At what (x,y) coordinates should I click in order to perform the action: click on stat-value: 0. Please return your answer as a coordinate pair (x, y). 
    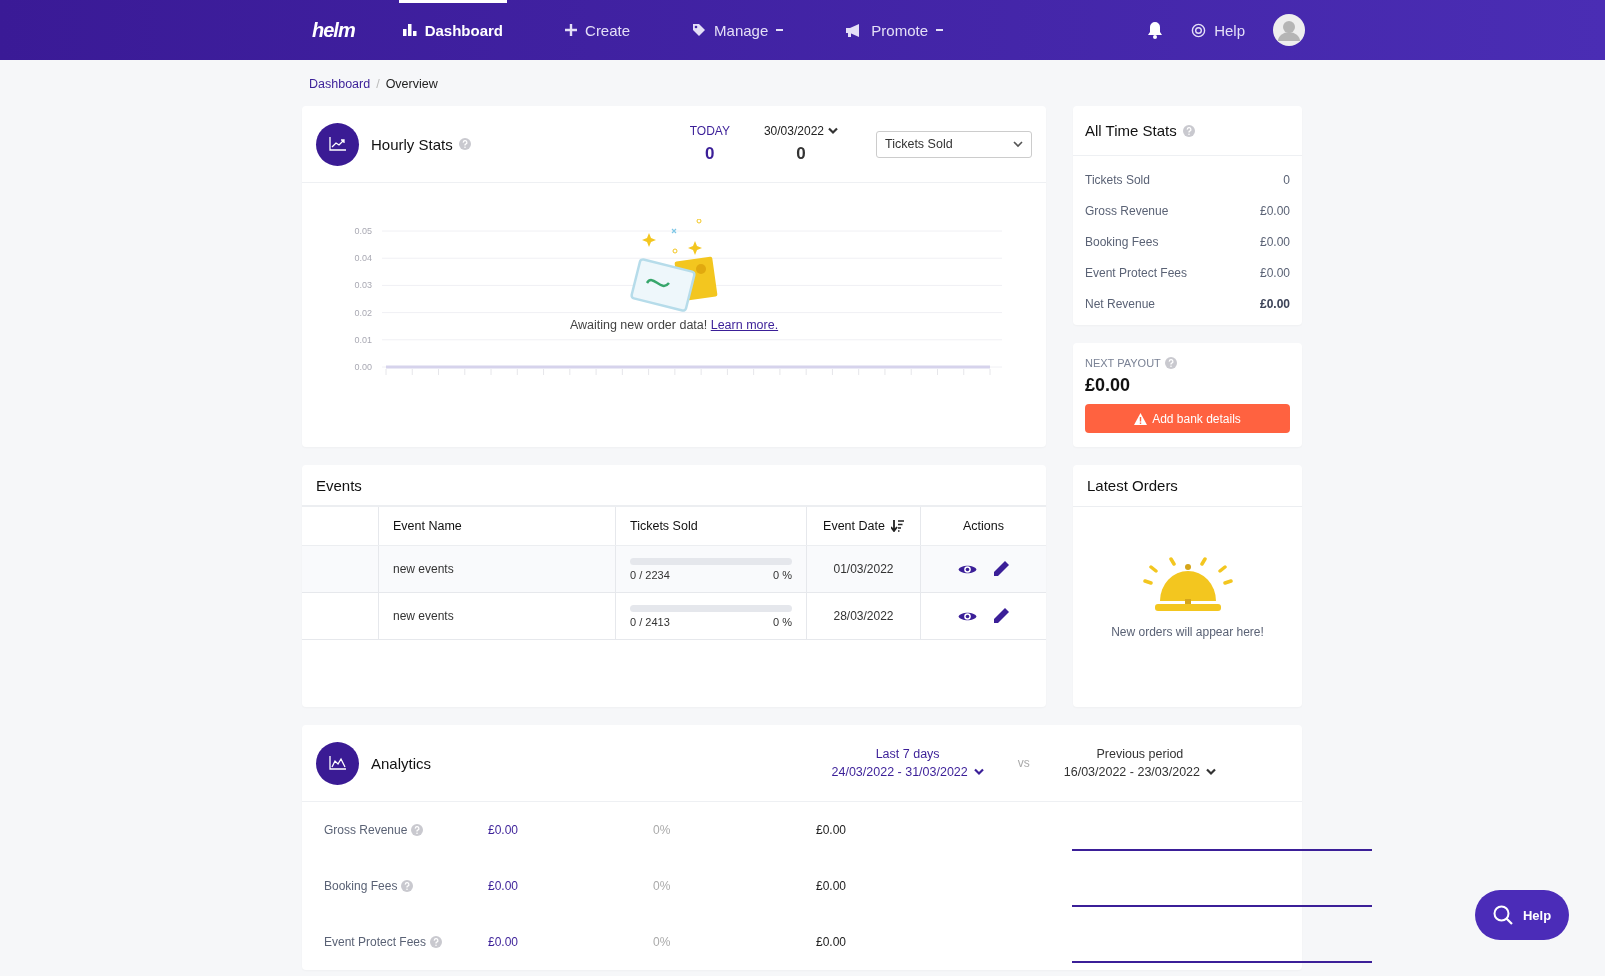
    Looking at the image, I should click on (1286, 179).